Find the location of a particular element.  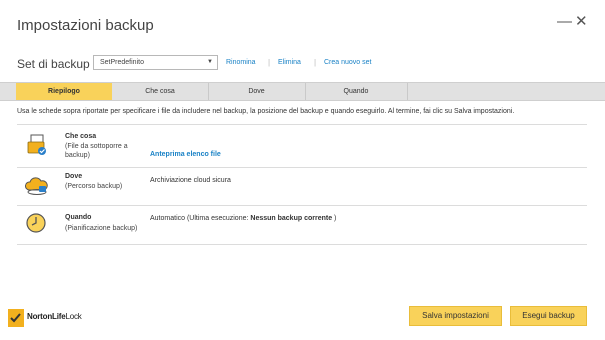

brand-name-rest: Lock is located at coordinates (73, 316).